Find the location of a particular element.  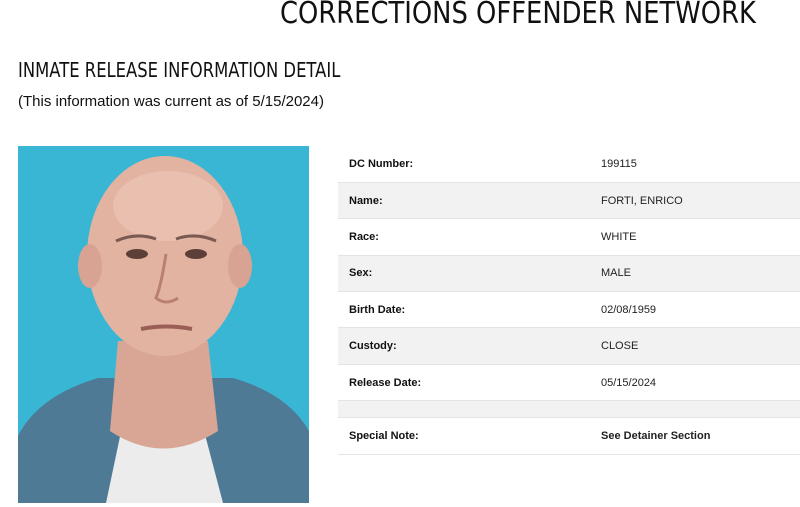

name-value: FORTI, ENRICO is located at coordinates (695, 201).